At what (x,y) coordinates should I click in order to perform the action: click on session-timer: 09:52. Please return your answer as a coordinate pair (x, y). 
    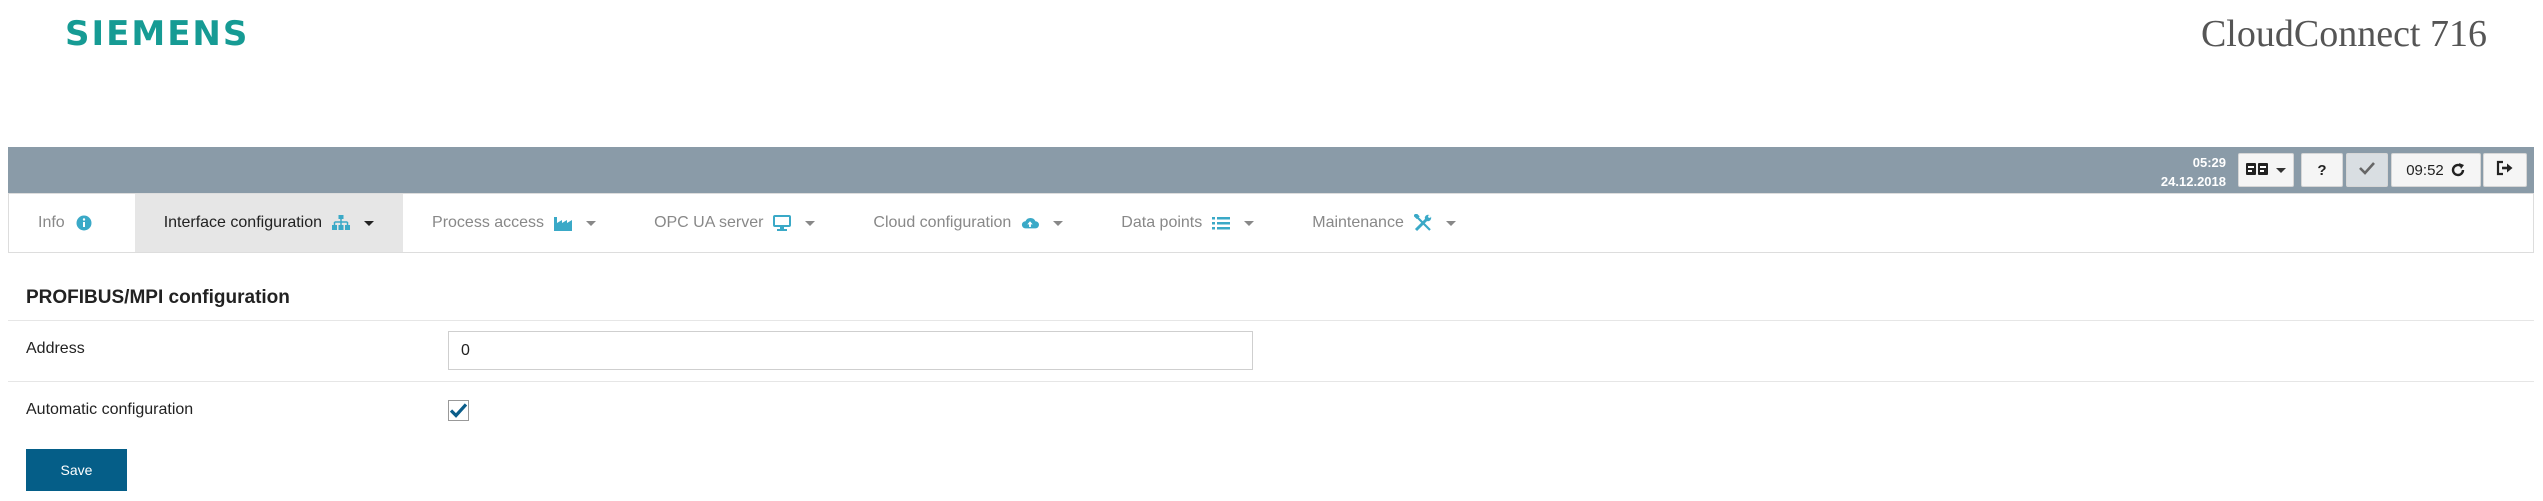
    Looking at the image, I should click on (2425, 170).